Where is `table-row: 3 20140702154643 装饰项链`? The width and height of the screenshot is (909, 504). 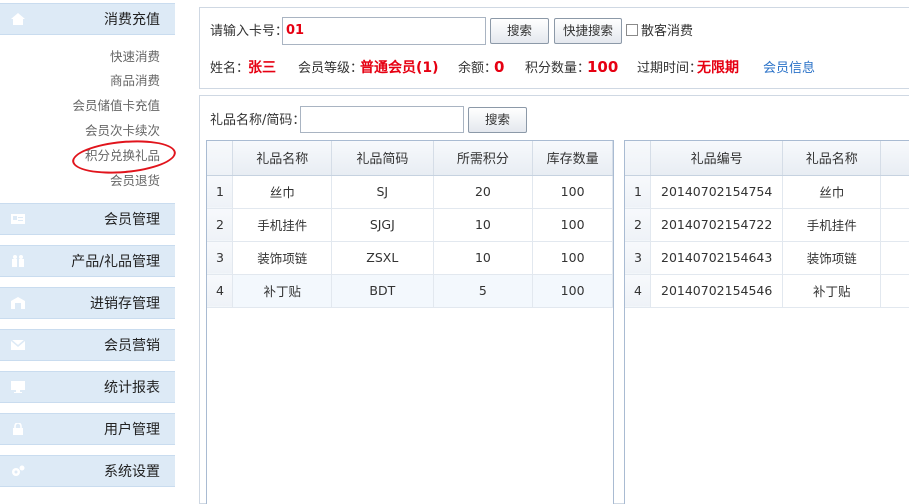 table-row: 3 20140702154643 装饰项链 is located at coordinates (767, 258).